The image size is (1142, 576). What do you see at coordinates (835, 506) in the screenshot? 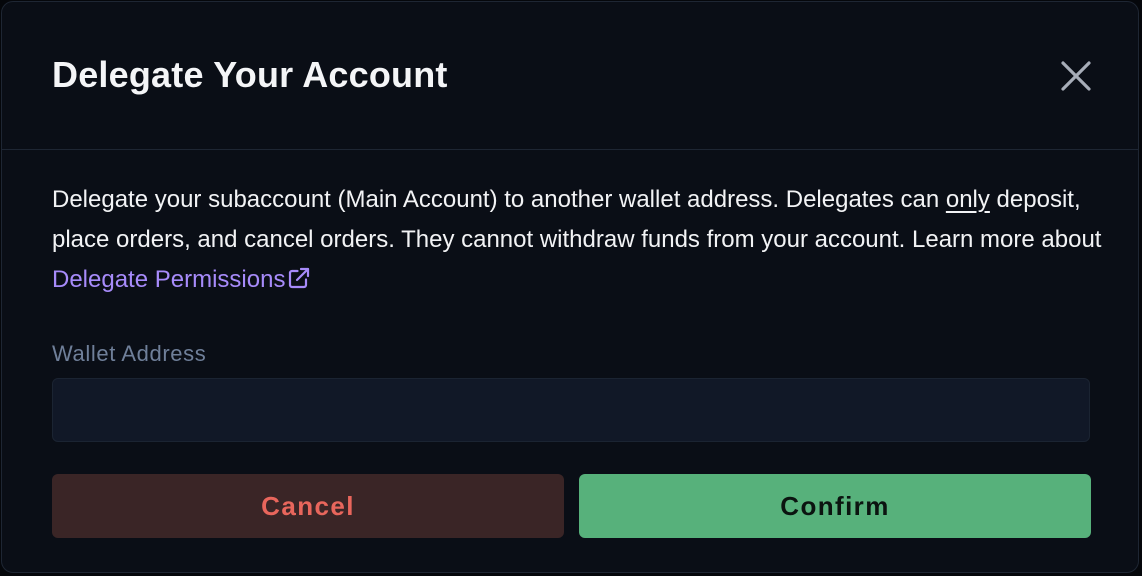
I see `confirm-button: Confirm` at bounding box center [835, 506].